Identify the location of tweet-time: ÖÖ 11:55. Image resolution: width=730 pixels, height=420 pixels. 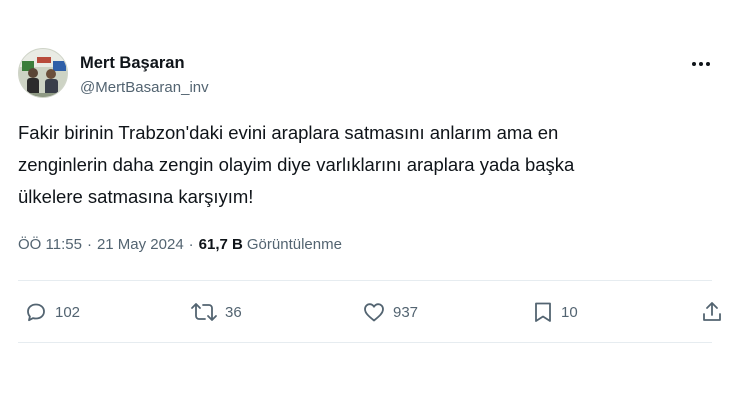
(50, 244).